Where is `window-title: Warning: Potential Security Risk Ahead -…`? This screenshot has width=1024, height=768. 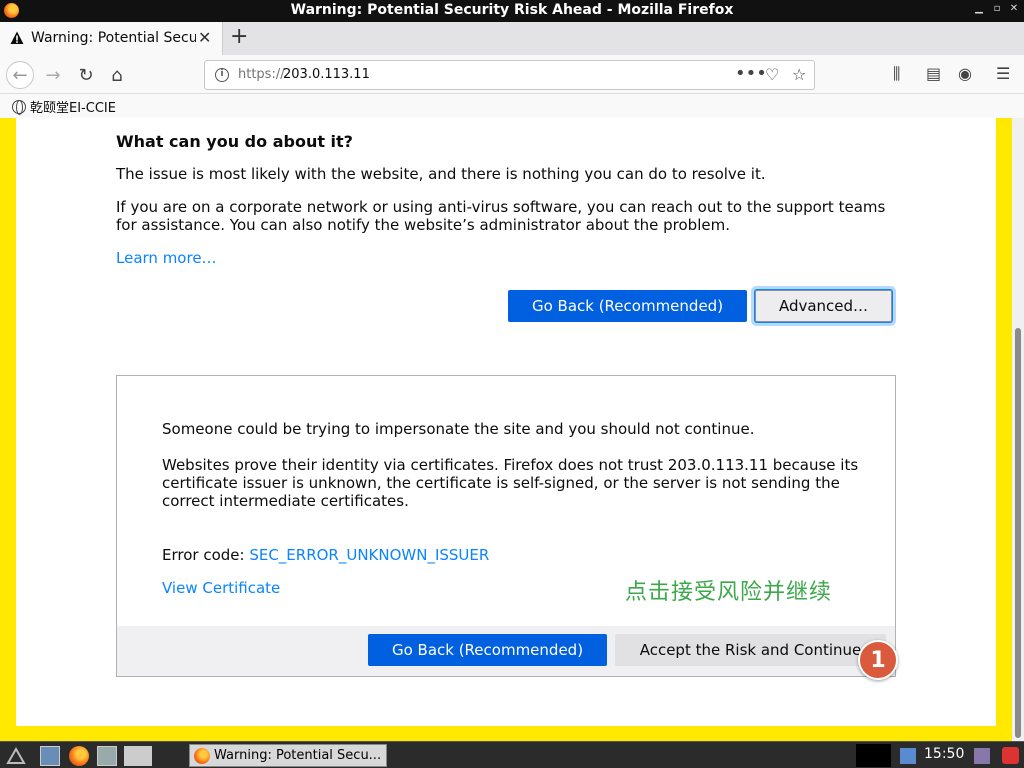 window-title: Warning: Potential Security Risk Ahead -… is located at coordinates (512, 10).